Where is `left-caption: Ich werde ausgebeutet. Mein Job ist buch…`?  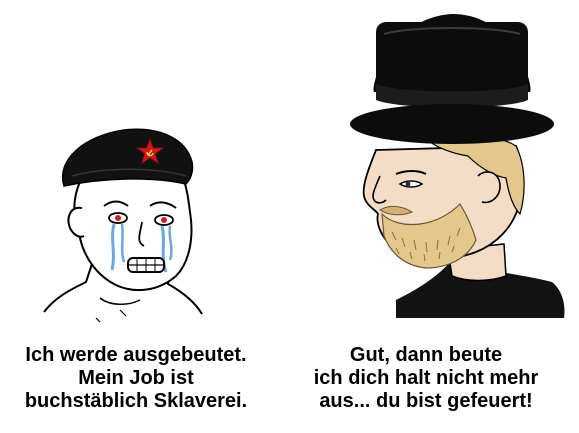
left-caption: Ich werde ausgebeutet. Mein Job ist buch… is located at coordinates (136, 378).